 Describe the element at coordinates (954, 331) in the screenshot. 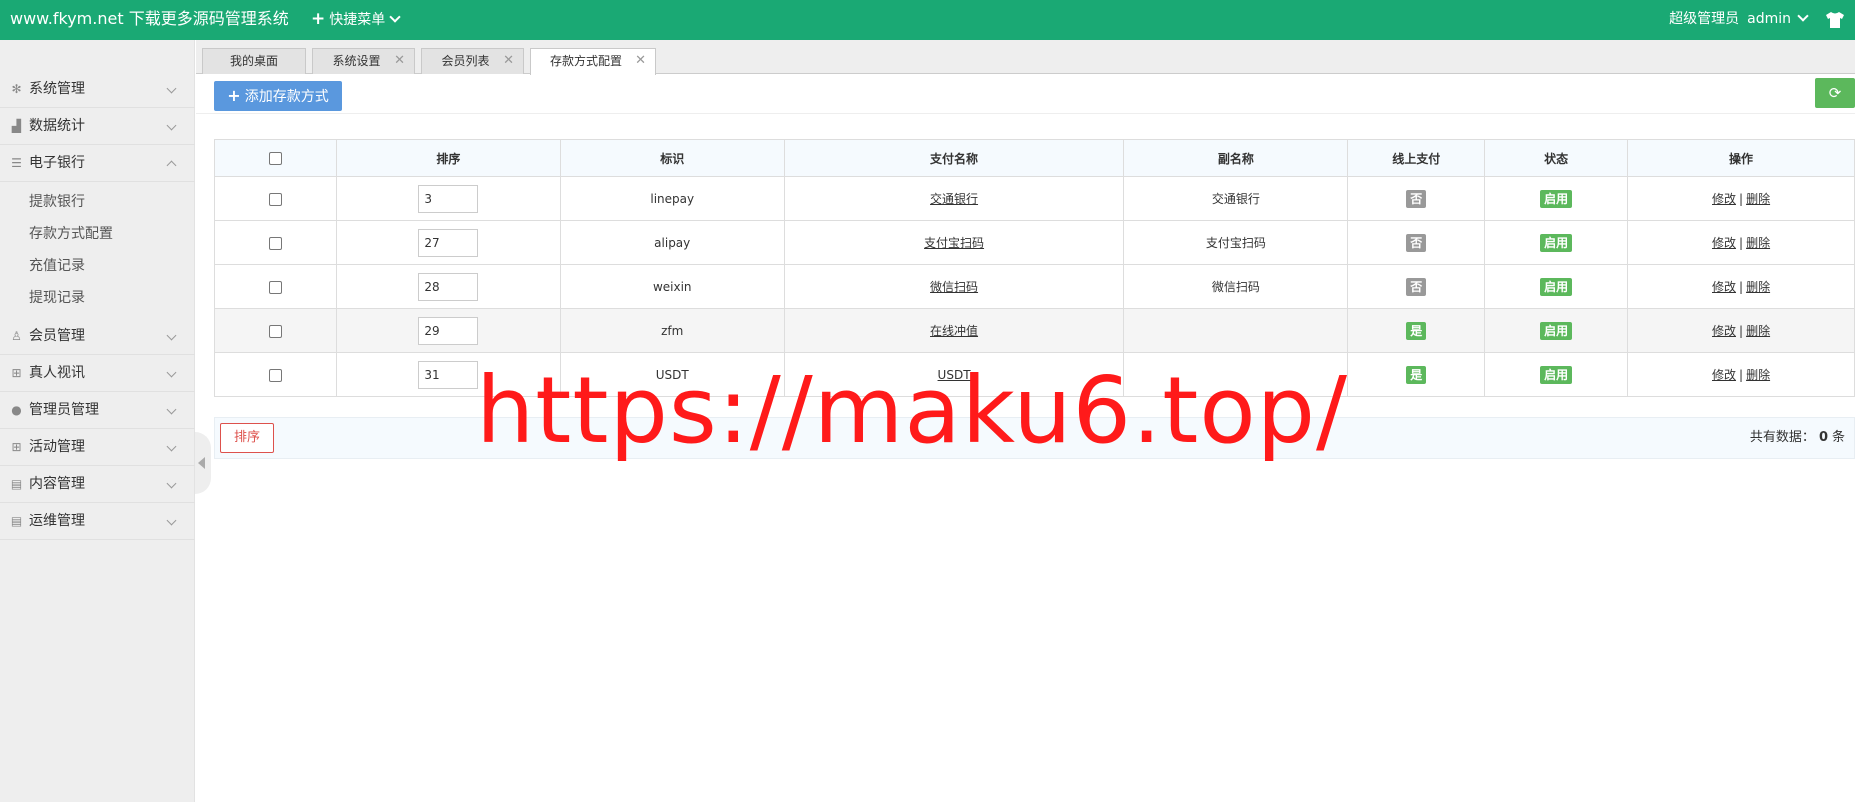

I see `payment-name-link: 在线冲值` at that location.